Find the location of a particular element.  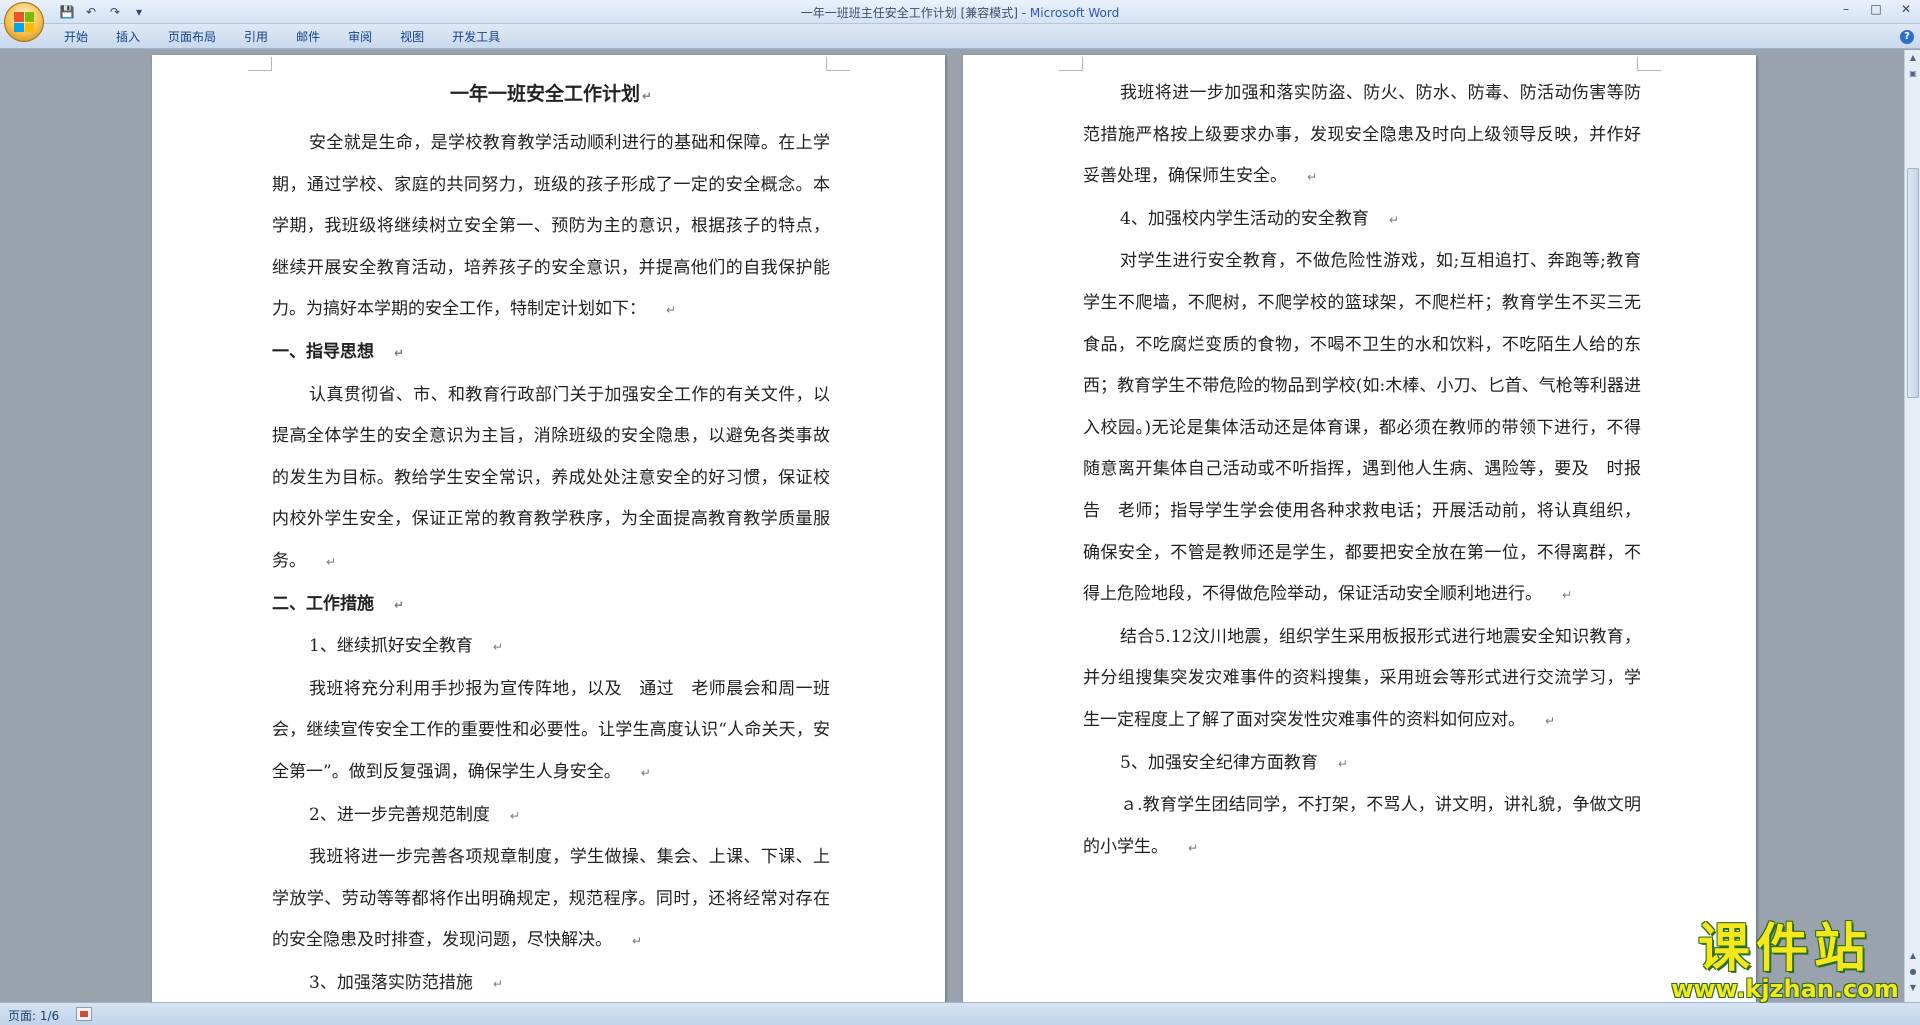

subheading-1: 1、继续抓好安全教育 ↵ is located at coordinates (406, 646).